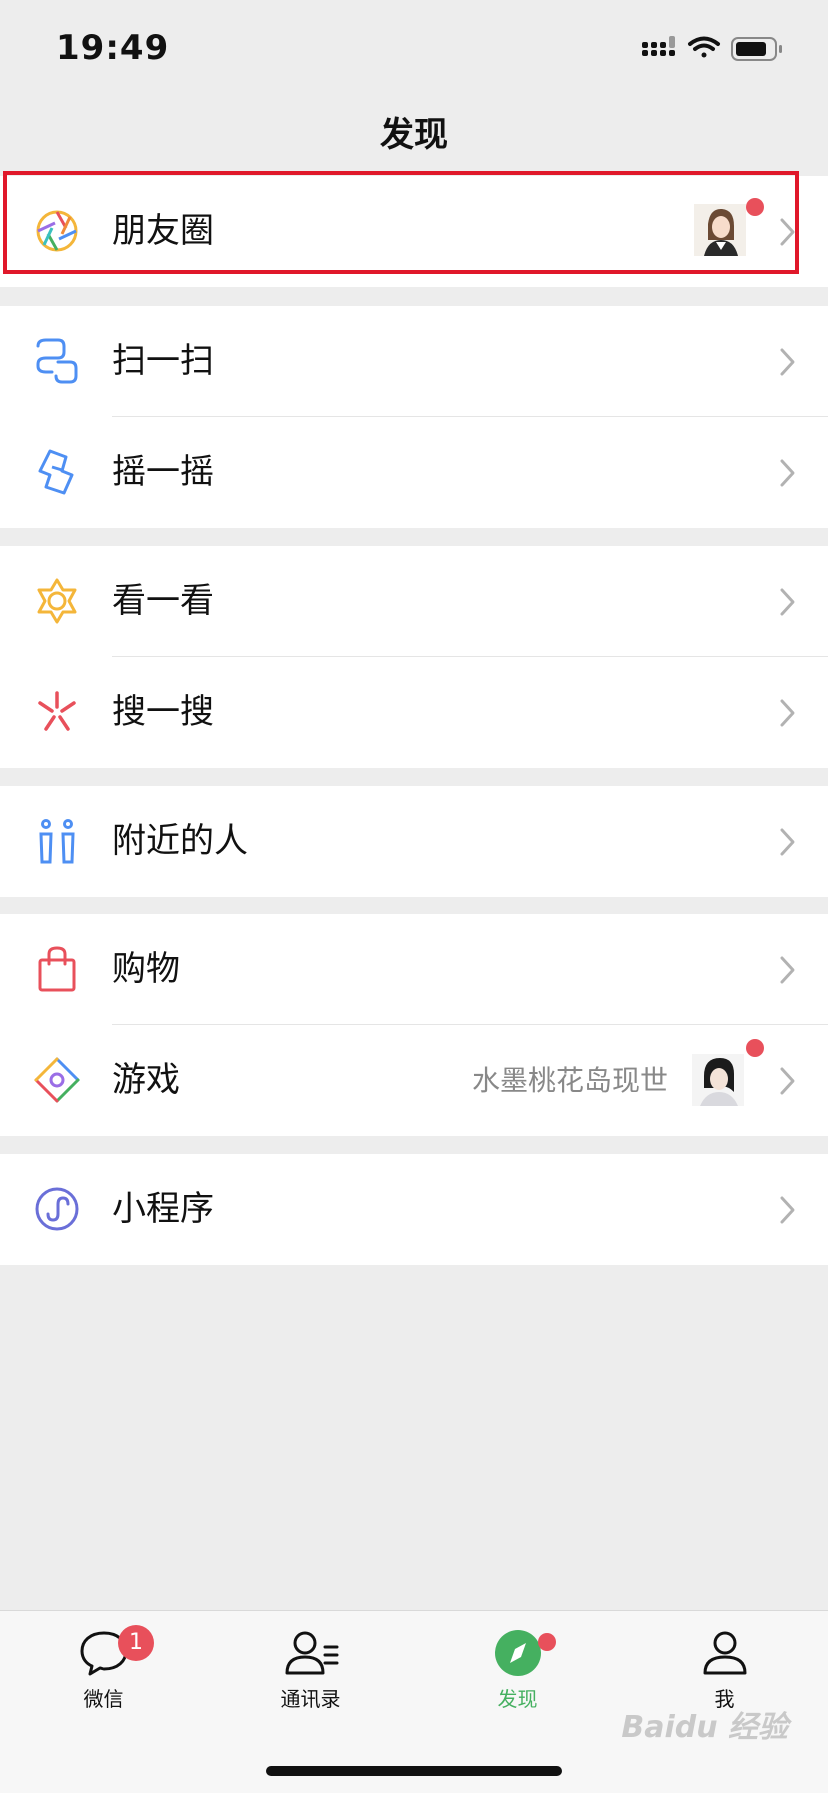 This screenshot has height=1793, width=828. Describe the element at coordinates (57, 841) in the screenshot. I see `people-nearby-icon` at that location.